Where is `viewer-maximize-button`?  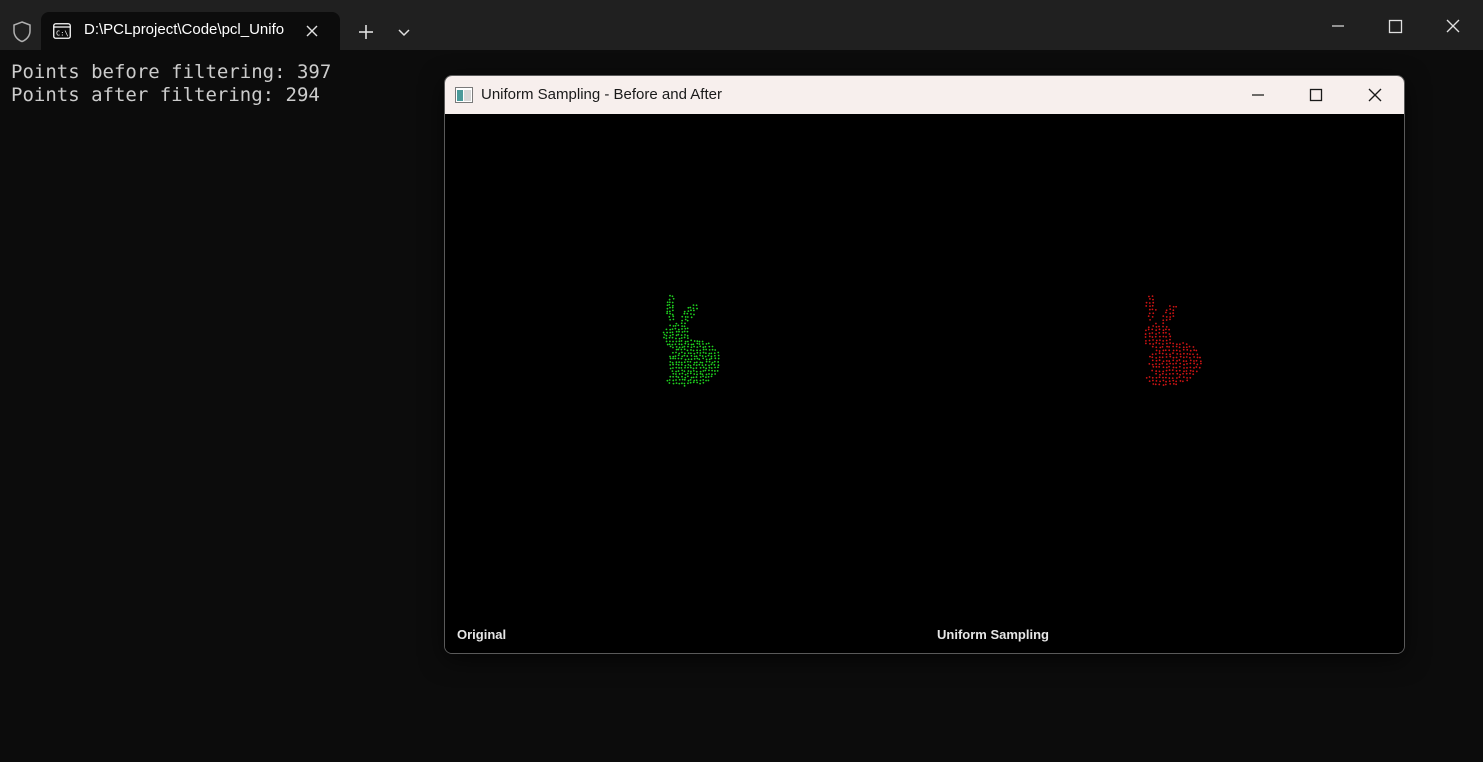 viewer-maximize-button is located at coordinates (1316, 95).